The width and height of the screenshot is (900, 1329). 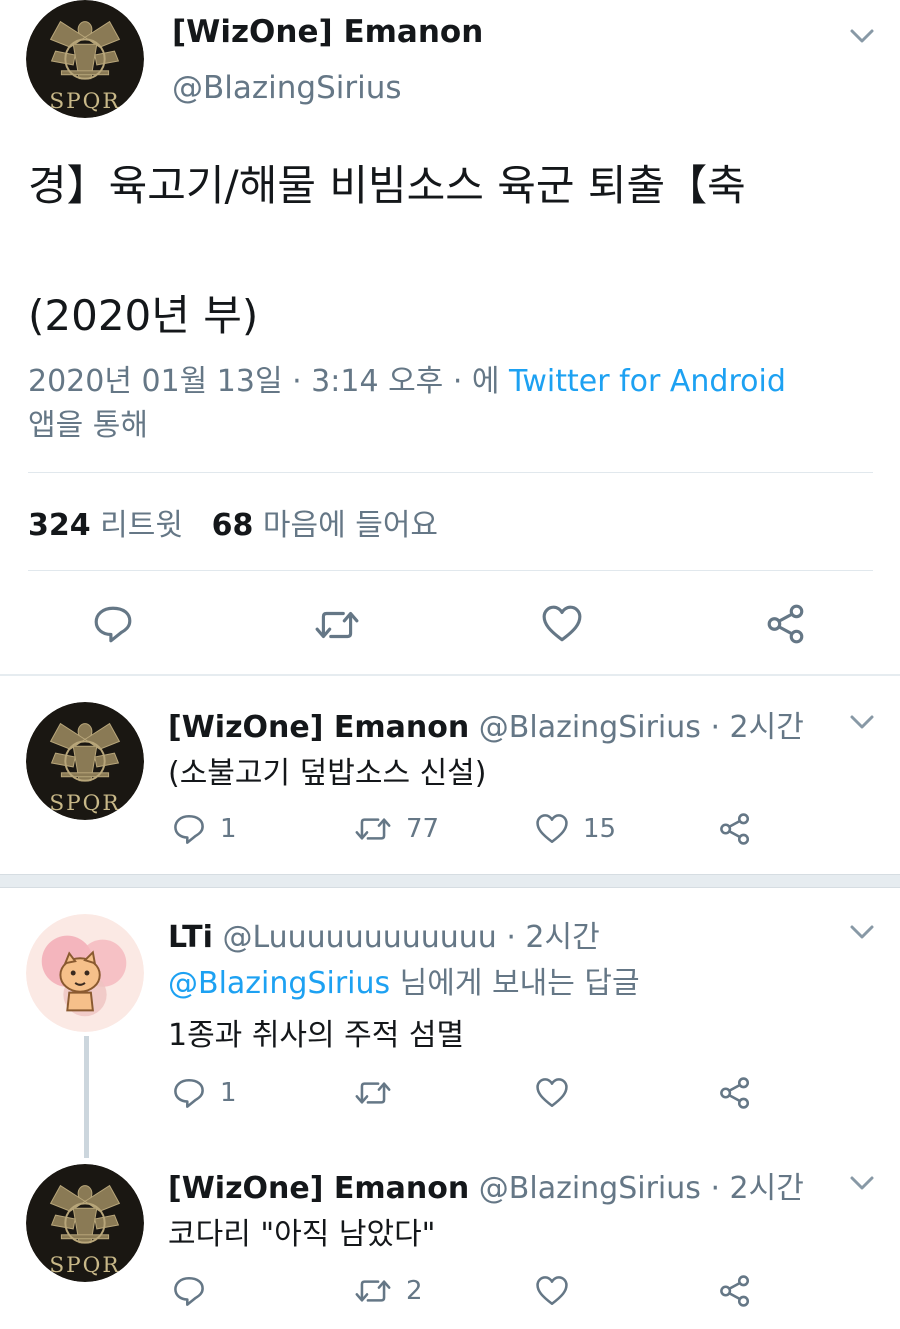 What do you see at coordinates (423, 829) in the screenshot?
I see `retweet-count: 77` at bounding box center [423, 829].